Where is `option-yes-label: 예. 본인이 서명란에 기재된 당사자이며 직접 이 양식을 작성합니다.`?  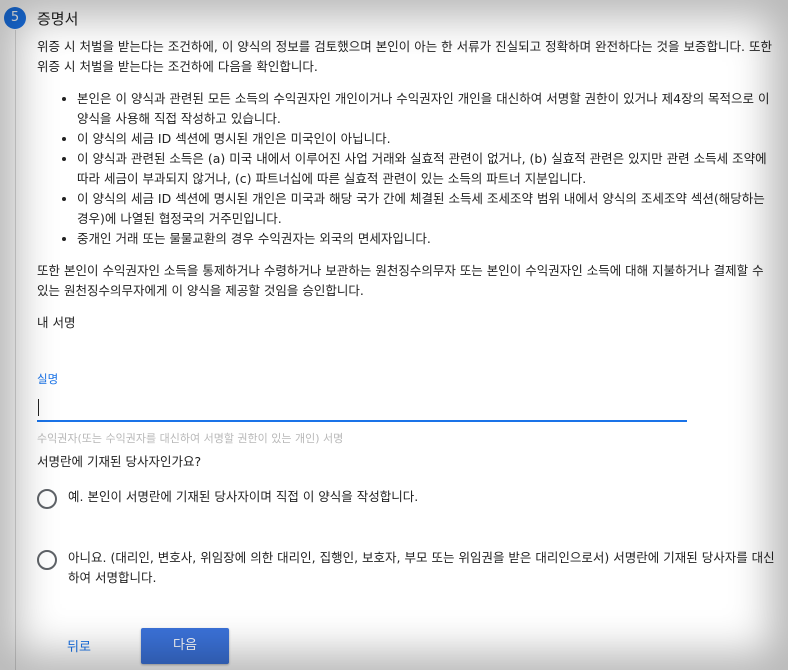
option-yes-label: 예. 본인이 서명란에 기재된 당사자이며 직접 이 양식을 작성합니다. is located at coordinates (243, 497).